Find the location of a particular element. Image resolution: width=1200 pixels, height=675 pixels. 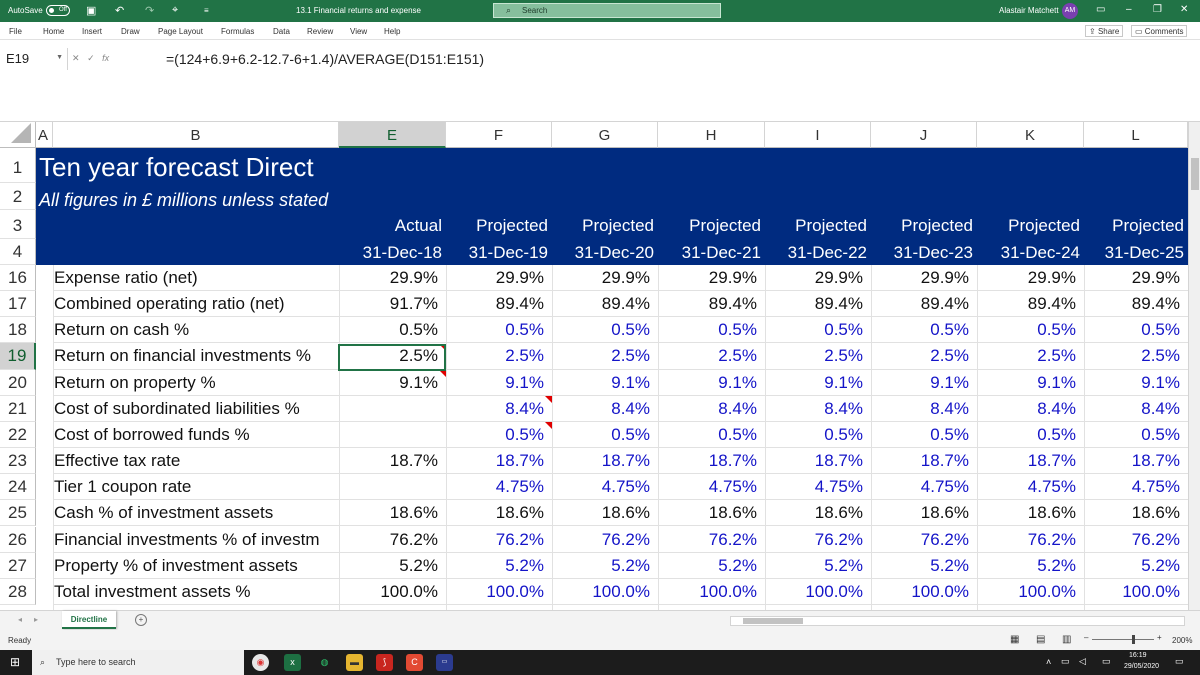

tab-review: Review is located at coordinates (320, 31).